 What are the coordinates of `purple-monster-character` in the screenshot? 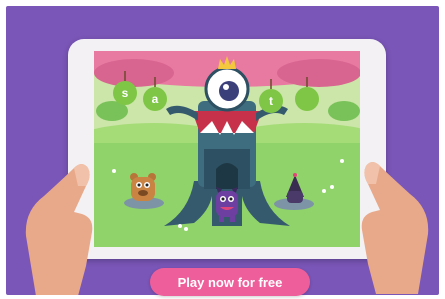 It's located at (227, 204).